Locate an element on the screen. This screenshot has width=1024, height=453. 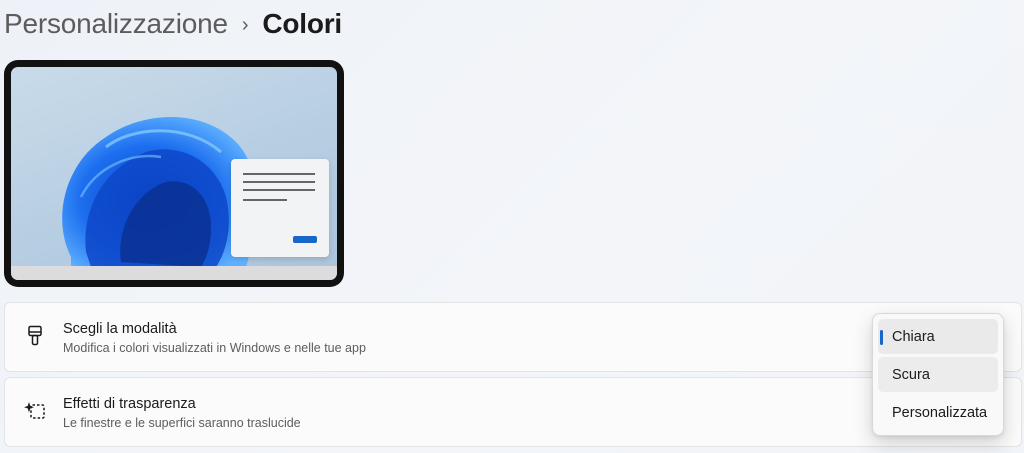
dropdown-option-scura: Scura is located at coordinates (938, 374).